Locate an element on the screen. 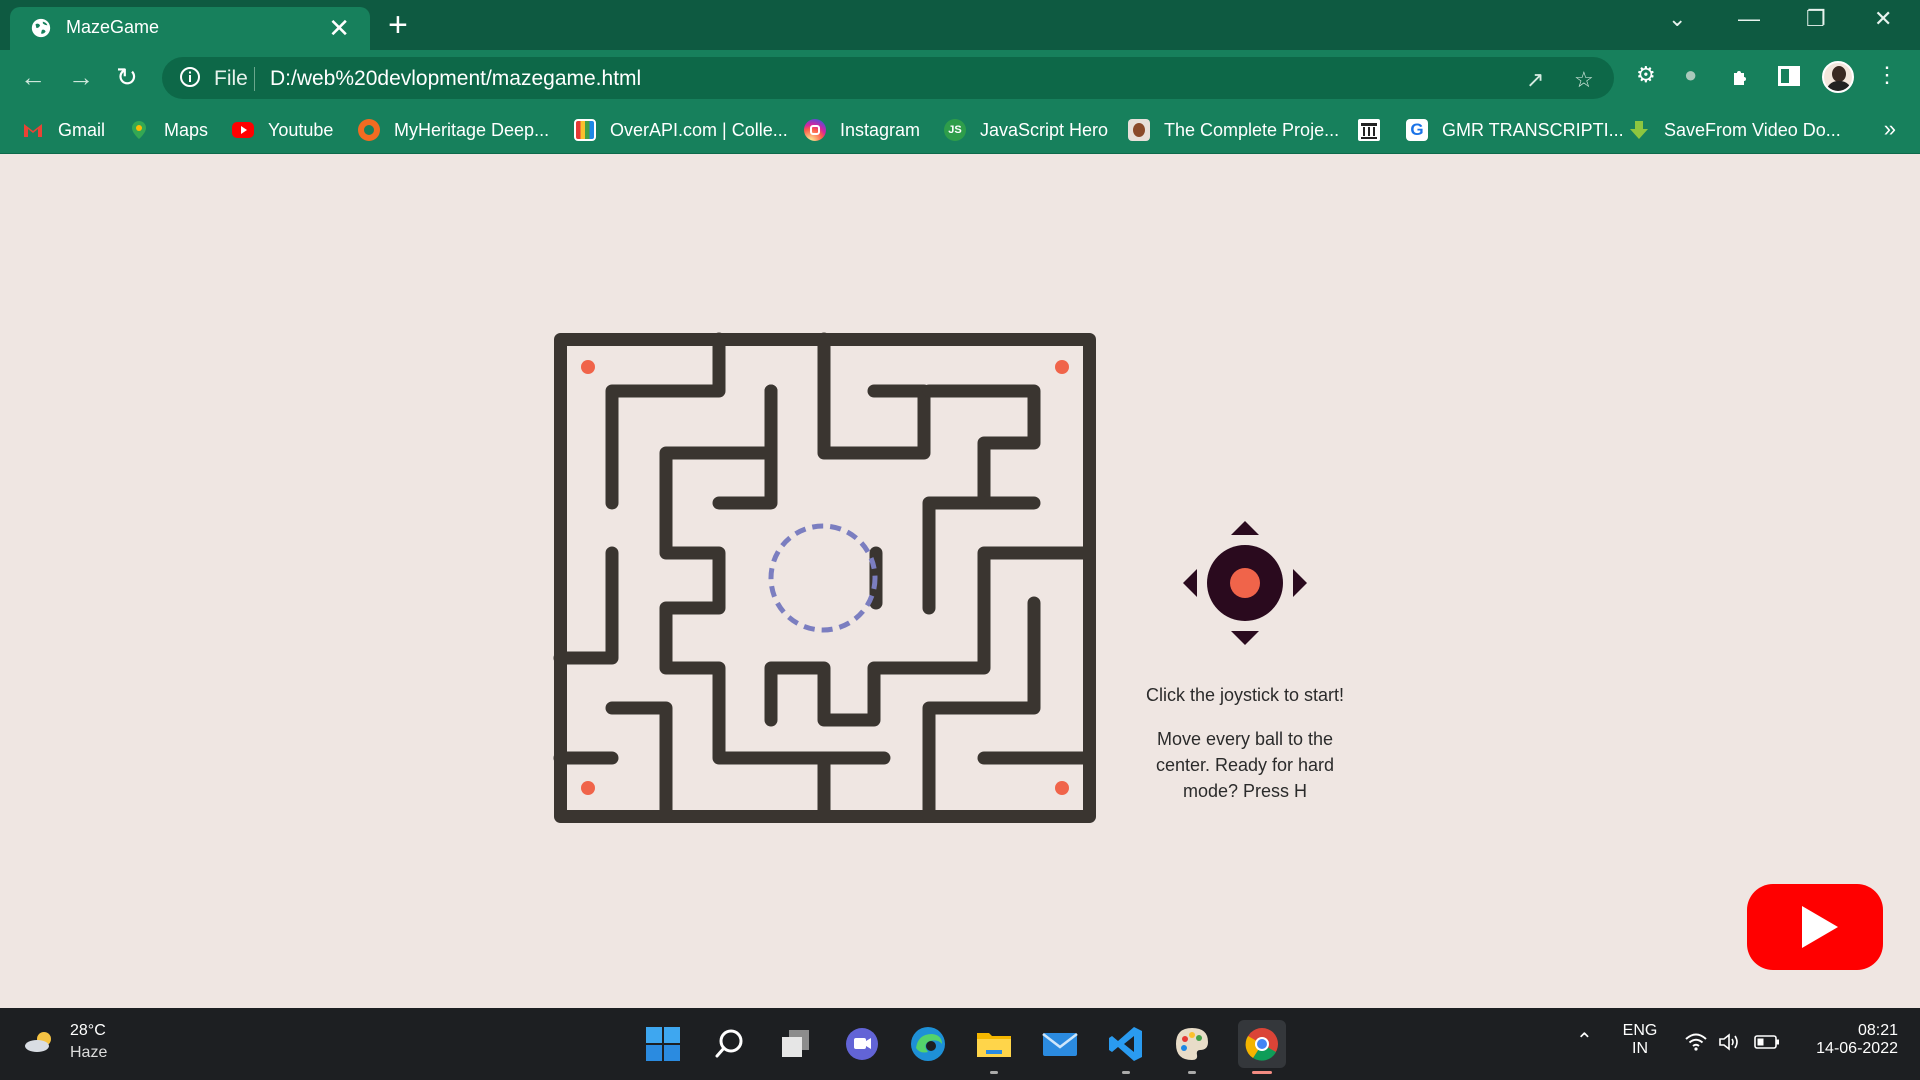 This screenshot has height=1080, width=1920. file-explorer-icon is located at coordinates (994, 1049).